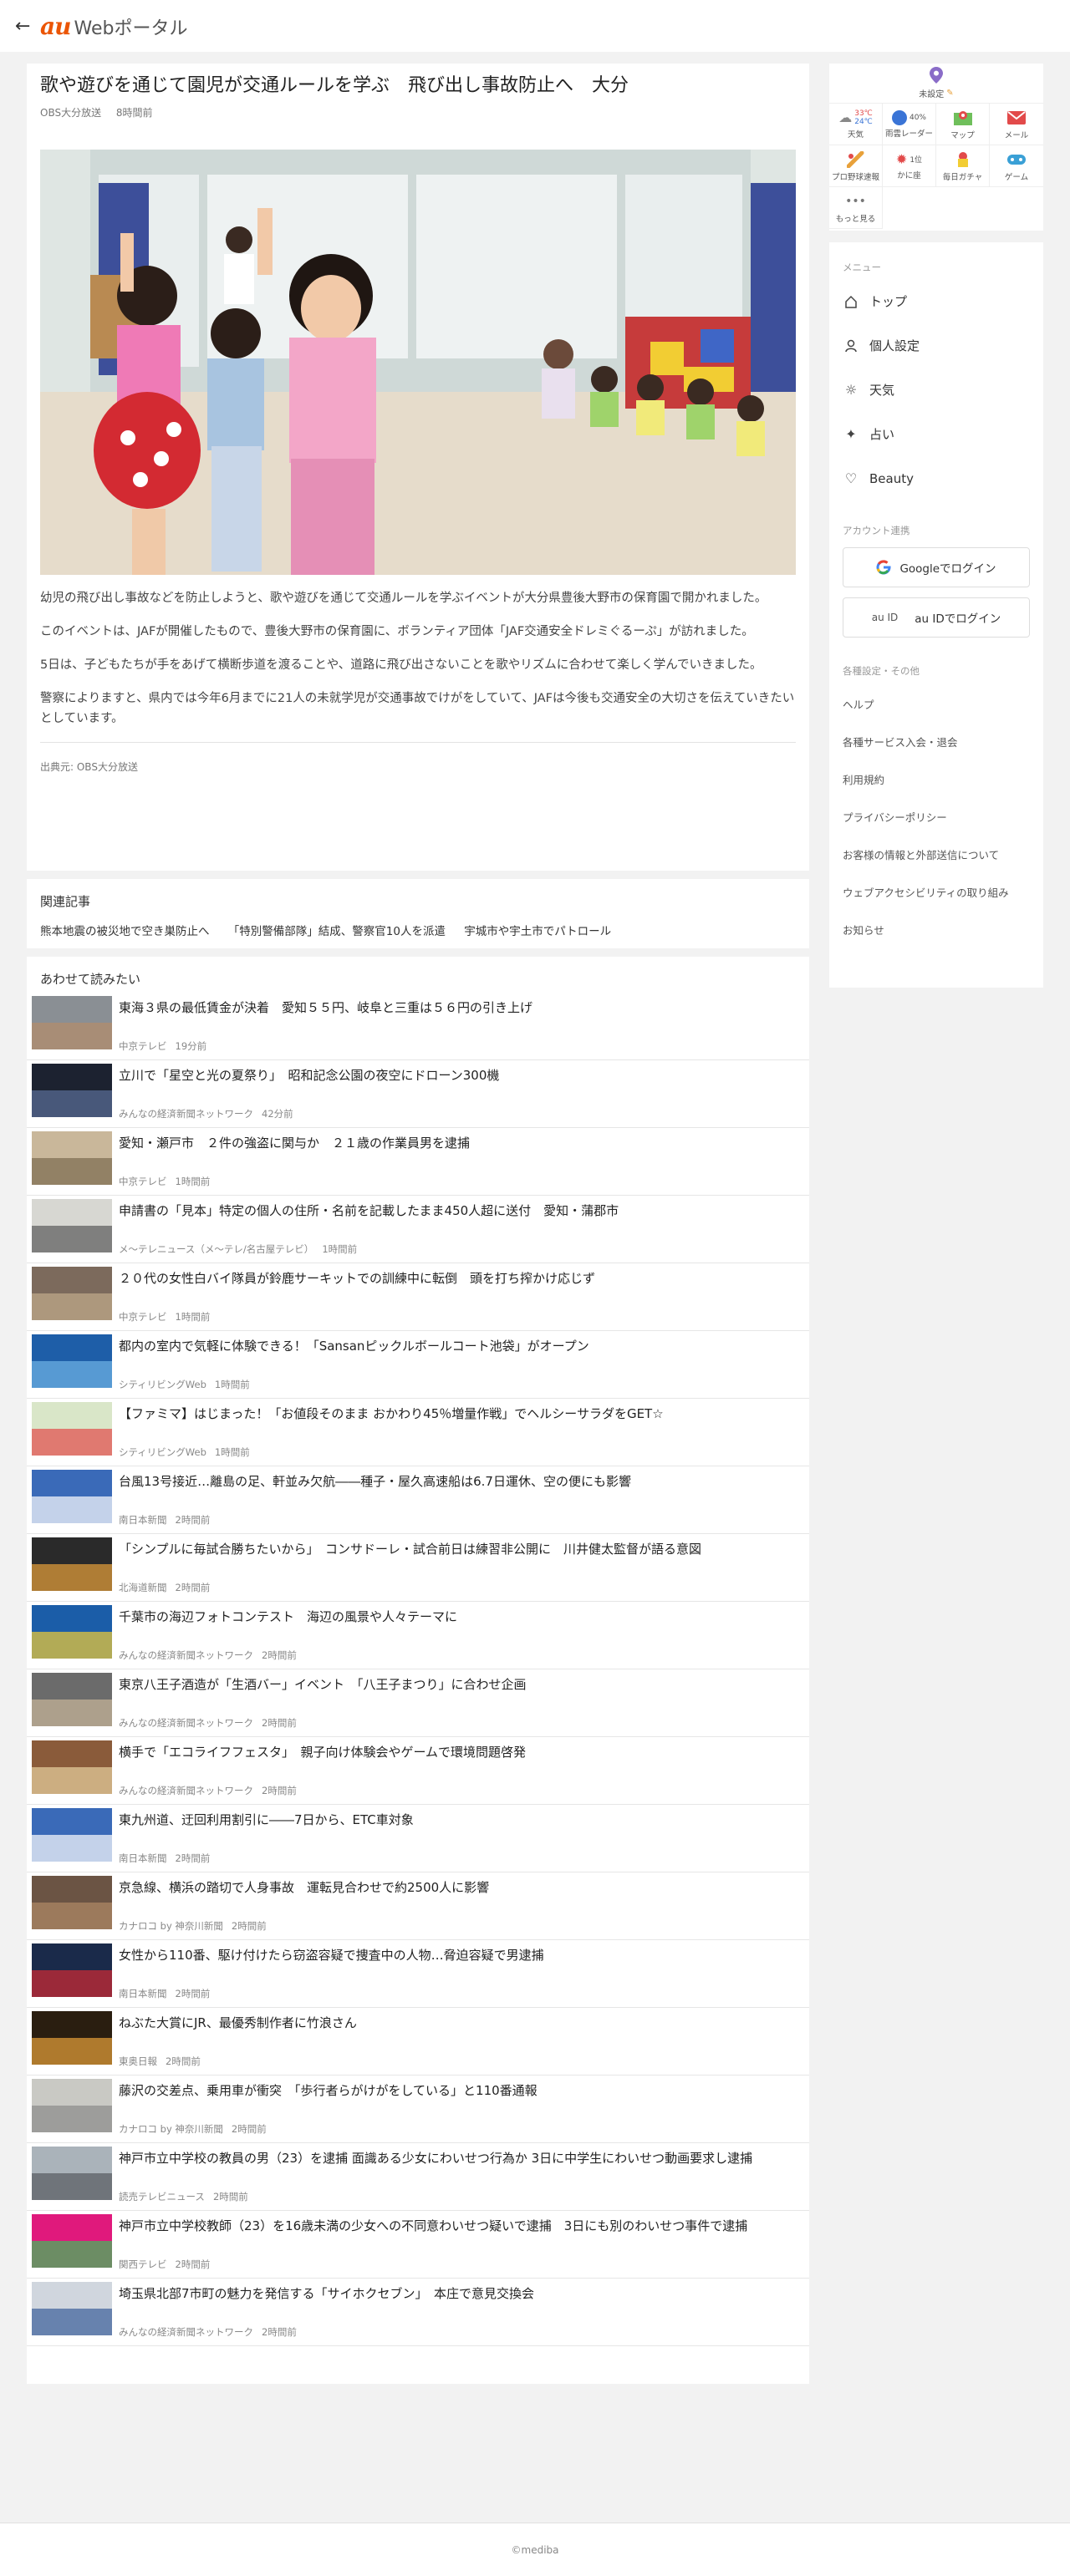  What do you see at coordinates (328, 2090) in the screenshot?
I see `recommended-item-title: 藤沢の交差点、乗用車が衝突 「歩行者らがけがをしている」と110番通報` at bounding box center [328, 2090].